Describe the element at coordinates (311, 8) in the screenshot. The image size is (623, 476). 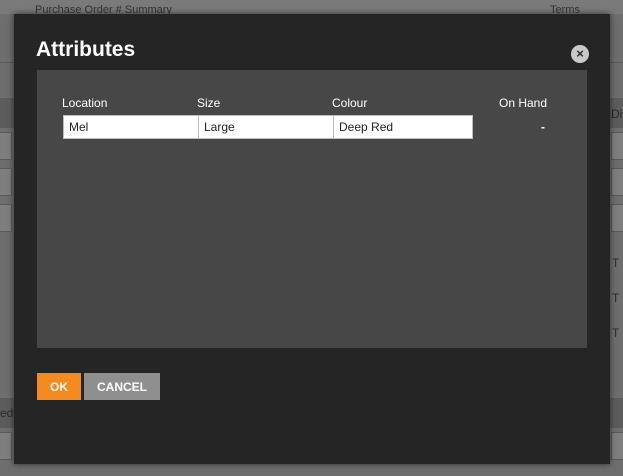
I see `background-header: Purchase Order # Summary Terms` at that location.